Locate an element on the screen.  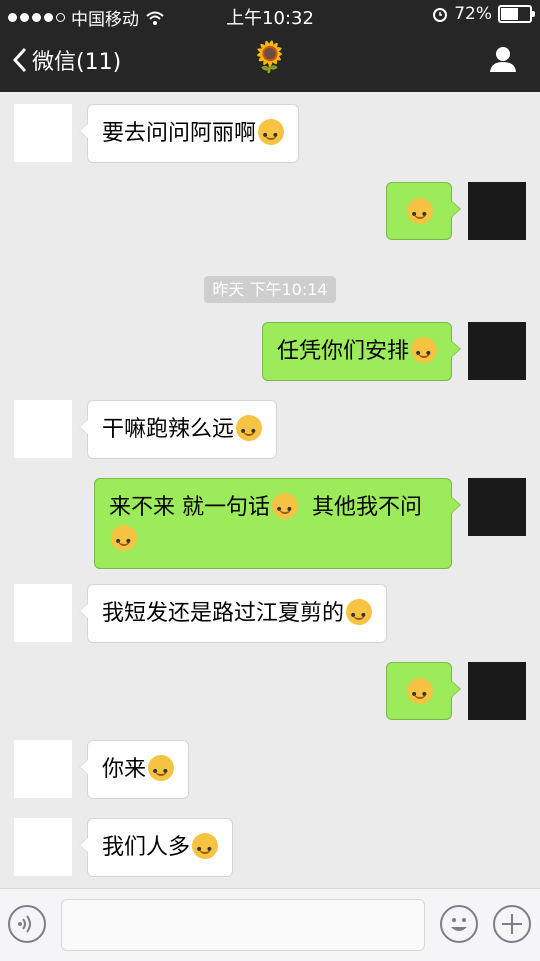
alarm-icon is located at coordinates (440, 15).